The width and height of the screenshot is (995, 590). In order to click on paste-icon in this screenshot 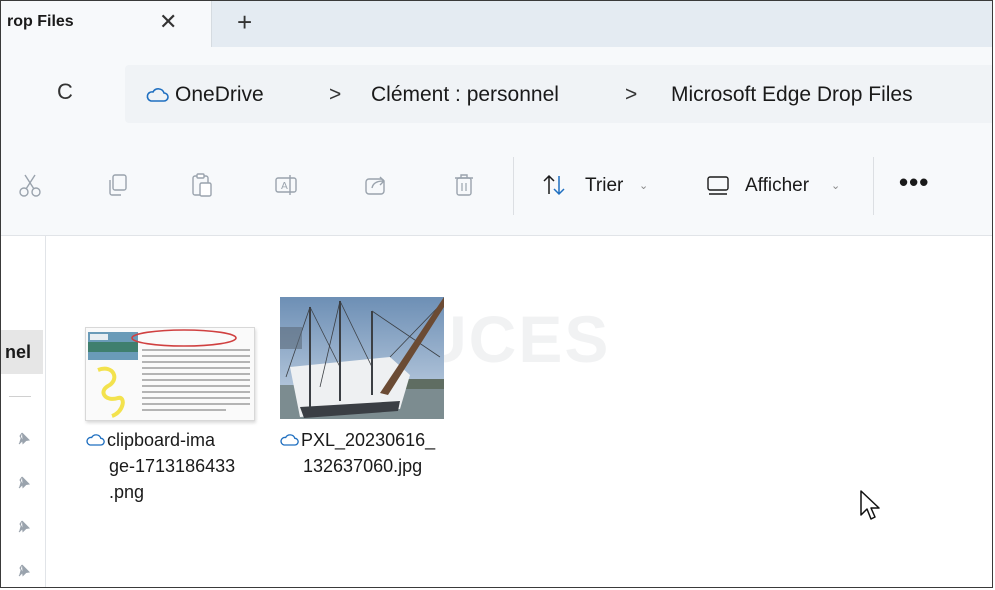, I will do `click(202, 185)`.